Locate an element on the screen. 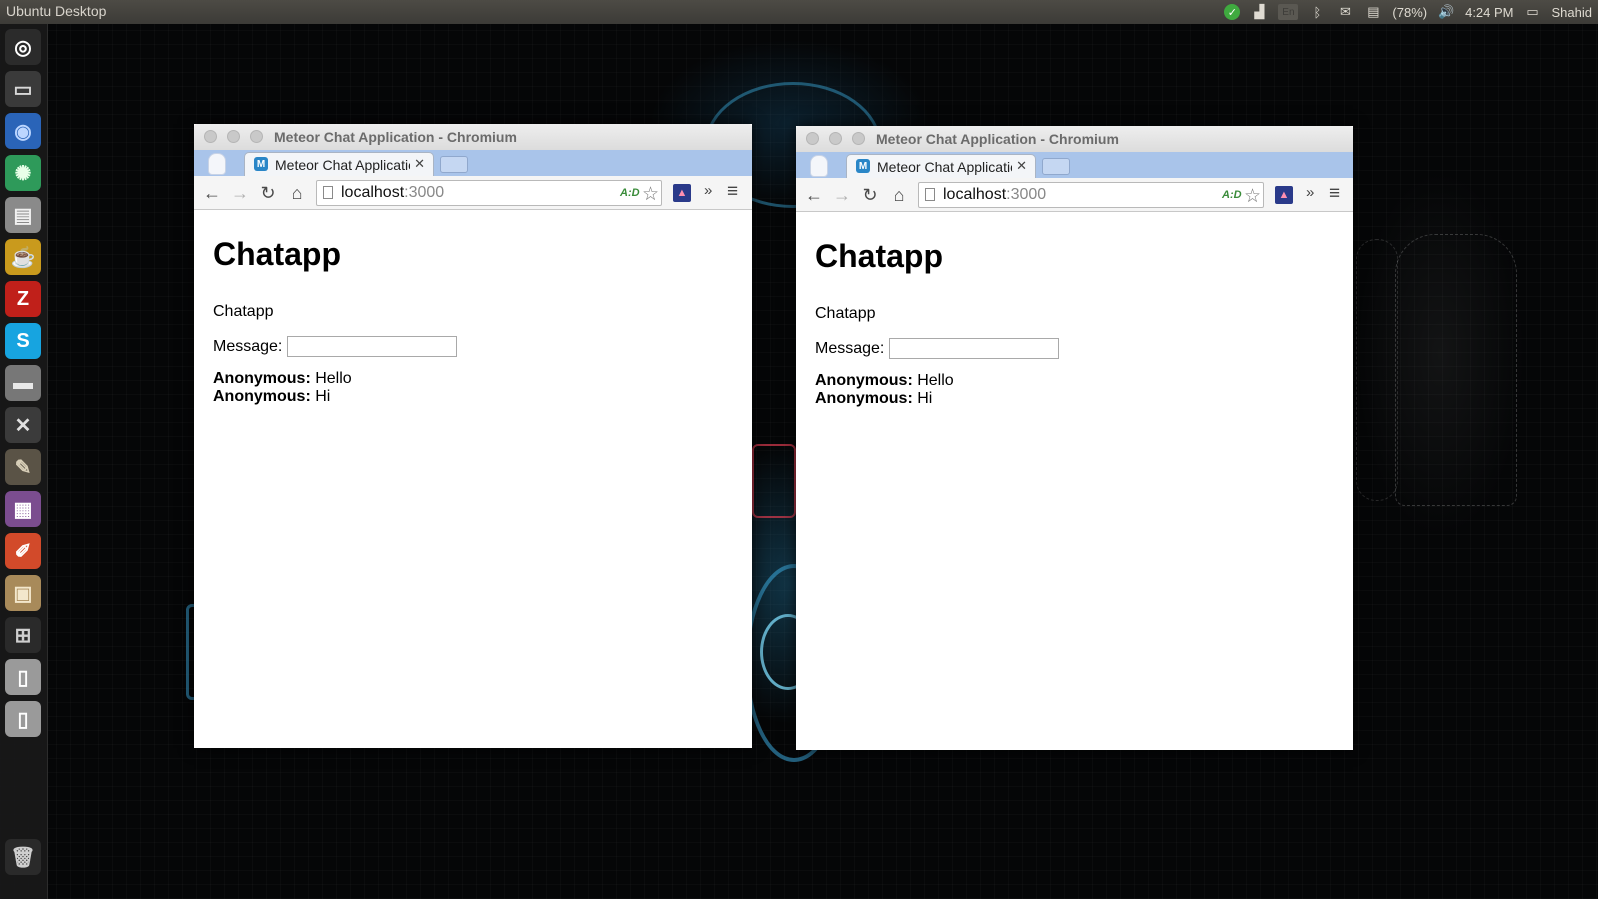 Image resolution: width=1598 pixels, height=899 pixels. launcher: ◎ ▭ ◉ ✺ ▤ ☕ Z S ▬ ✕ ✎ ▦ ✐ ▣ ⊞ ▯ ▯ 🗑 is located at coordinates (24, 461).